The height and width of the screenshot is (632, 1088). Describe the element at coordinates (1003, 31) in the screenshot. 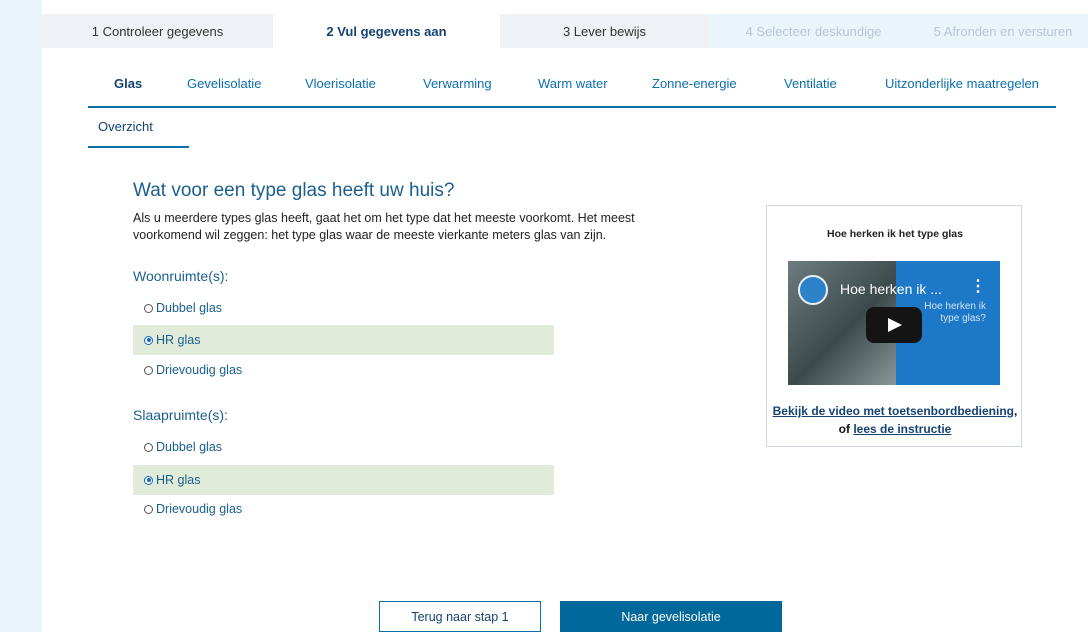

I see `step-5-afronden: 5 Afronden en versturen` at that location.